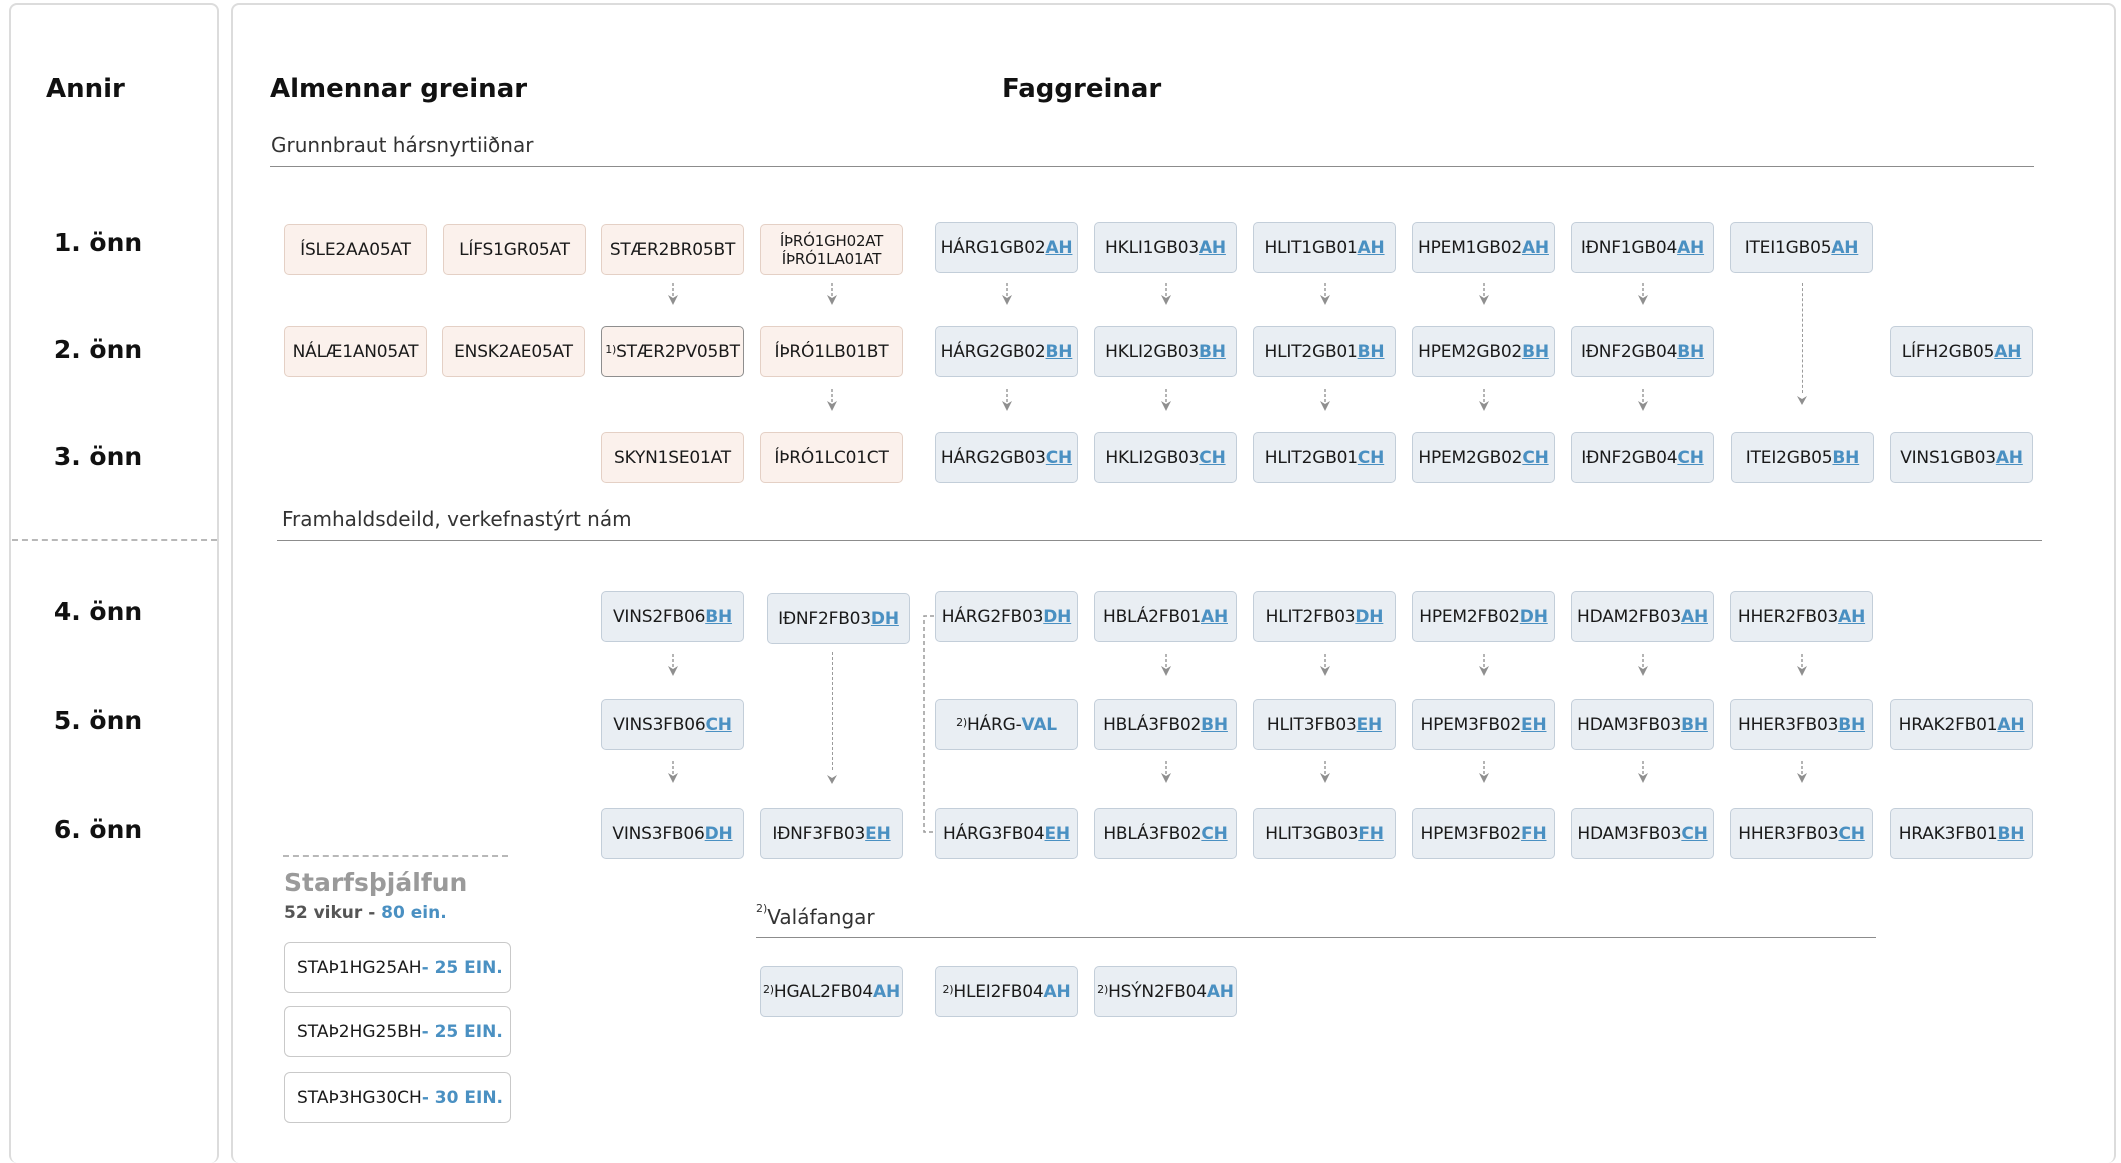  I want to click on course-hbla6: HBLÁ3FB02 CH, so click(1165, 833).